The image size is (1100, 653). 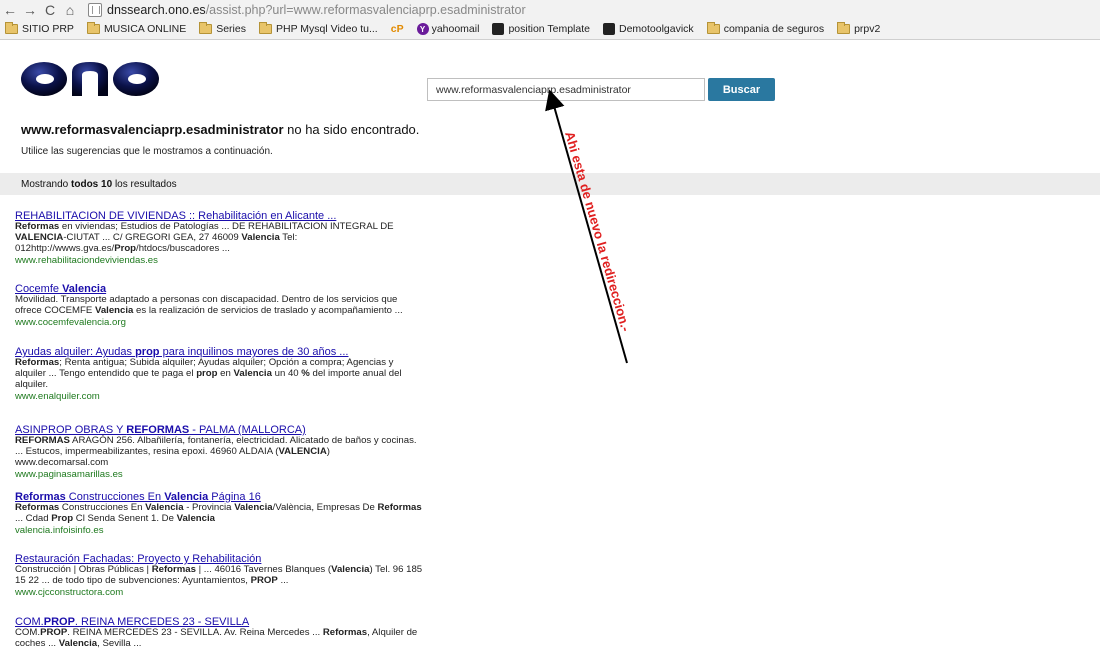 I want to click on result-url: valencia.infoisinfo.es, so click(x=59, y=530).